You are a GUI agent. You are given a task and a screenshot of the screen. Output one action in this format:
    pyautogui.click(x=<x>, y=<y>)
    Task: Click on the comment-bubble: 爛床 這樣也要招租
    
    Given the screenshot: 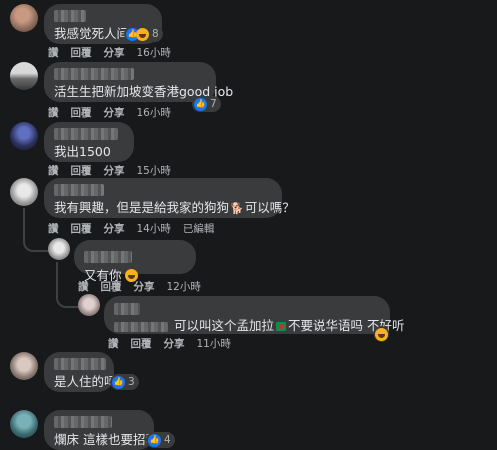 What is the action you would take?
    pyautogui.click(x=101, y=430)
    